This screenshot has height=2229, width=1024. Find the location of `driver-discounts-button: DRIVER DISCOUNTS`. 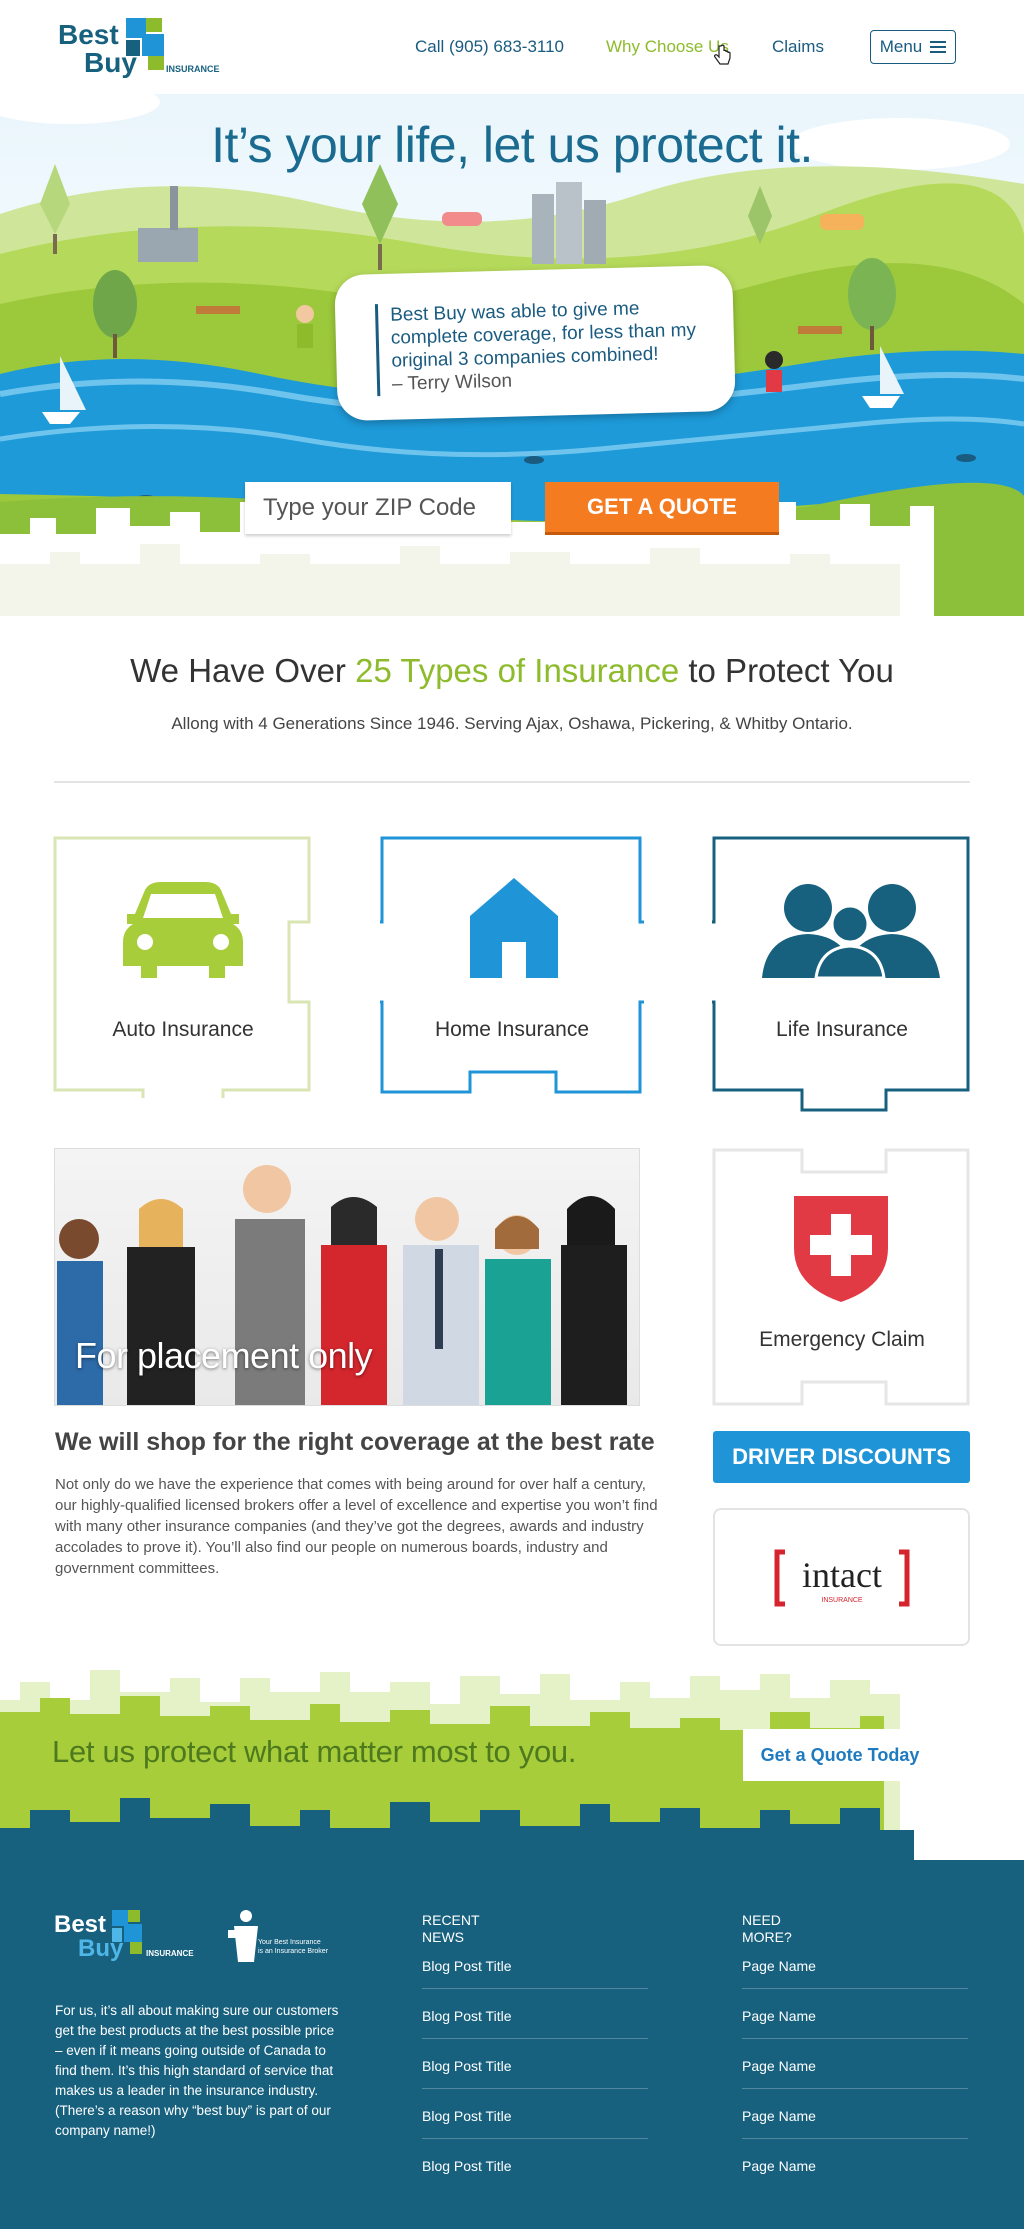

driver-discounts-button: DRIVER DISCOUNTS is located at coordinates (841, 1457).